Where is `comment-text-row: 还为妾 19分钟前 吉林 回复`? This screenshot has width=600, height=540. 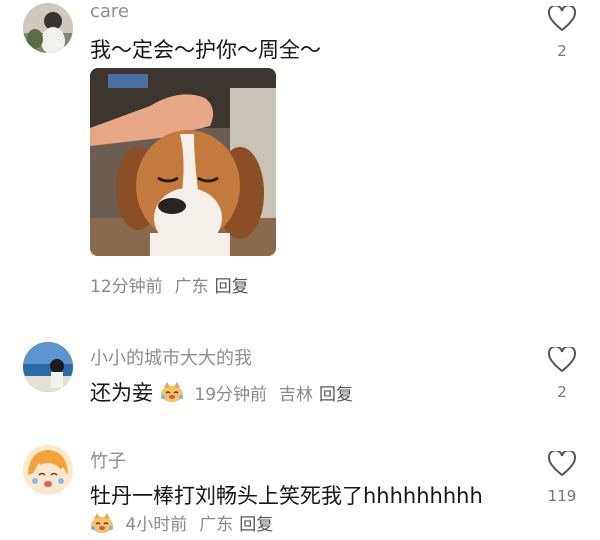 comment-text-row: 还为妾 19分钟前 吉林 回复 is located at coordinates (221, 392).